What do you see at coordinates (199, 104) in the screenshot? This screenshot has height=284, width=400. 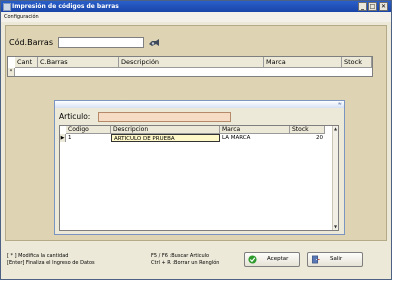 I see `panel-header-bar: ≈` at bounding box center [199, 104].